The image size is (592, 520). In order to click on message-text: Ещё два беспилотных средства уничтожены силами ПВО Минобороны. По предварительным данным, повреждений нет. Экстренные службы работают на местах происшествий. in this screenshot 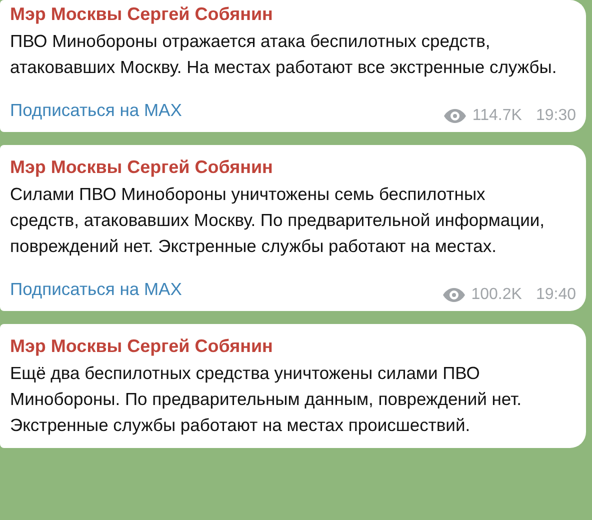, I will do `click(266, 399)`.